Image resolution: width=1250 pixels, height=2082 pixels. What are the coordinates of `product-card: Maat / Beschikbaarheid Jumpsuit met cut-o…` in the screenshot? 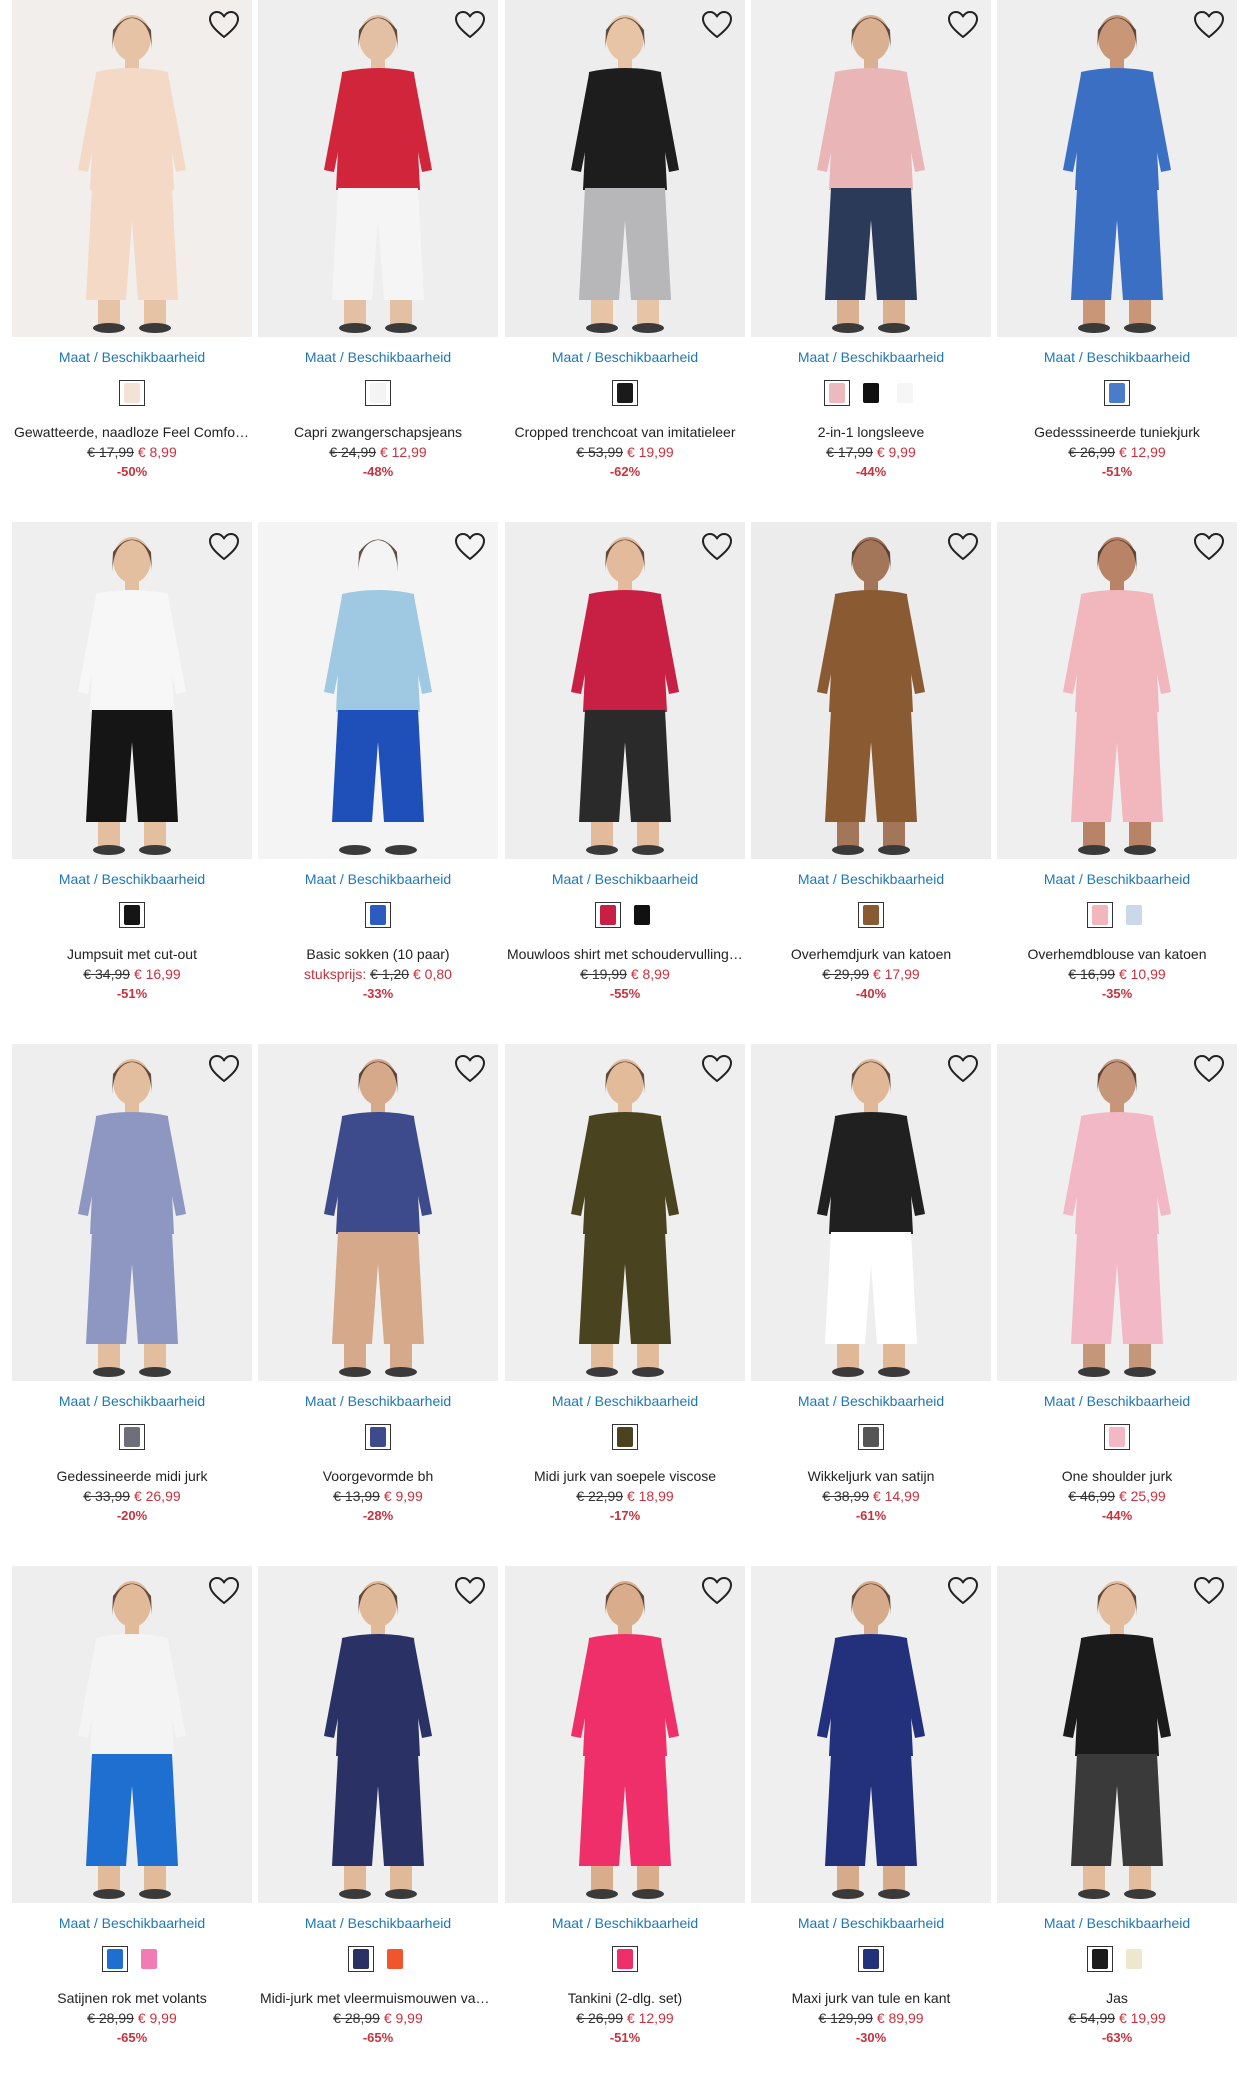 It's located at (132, 772).